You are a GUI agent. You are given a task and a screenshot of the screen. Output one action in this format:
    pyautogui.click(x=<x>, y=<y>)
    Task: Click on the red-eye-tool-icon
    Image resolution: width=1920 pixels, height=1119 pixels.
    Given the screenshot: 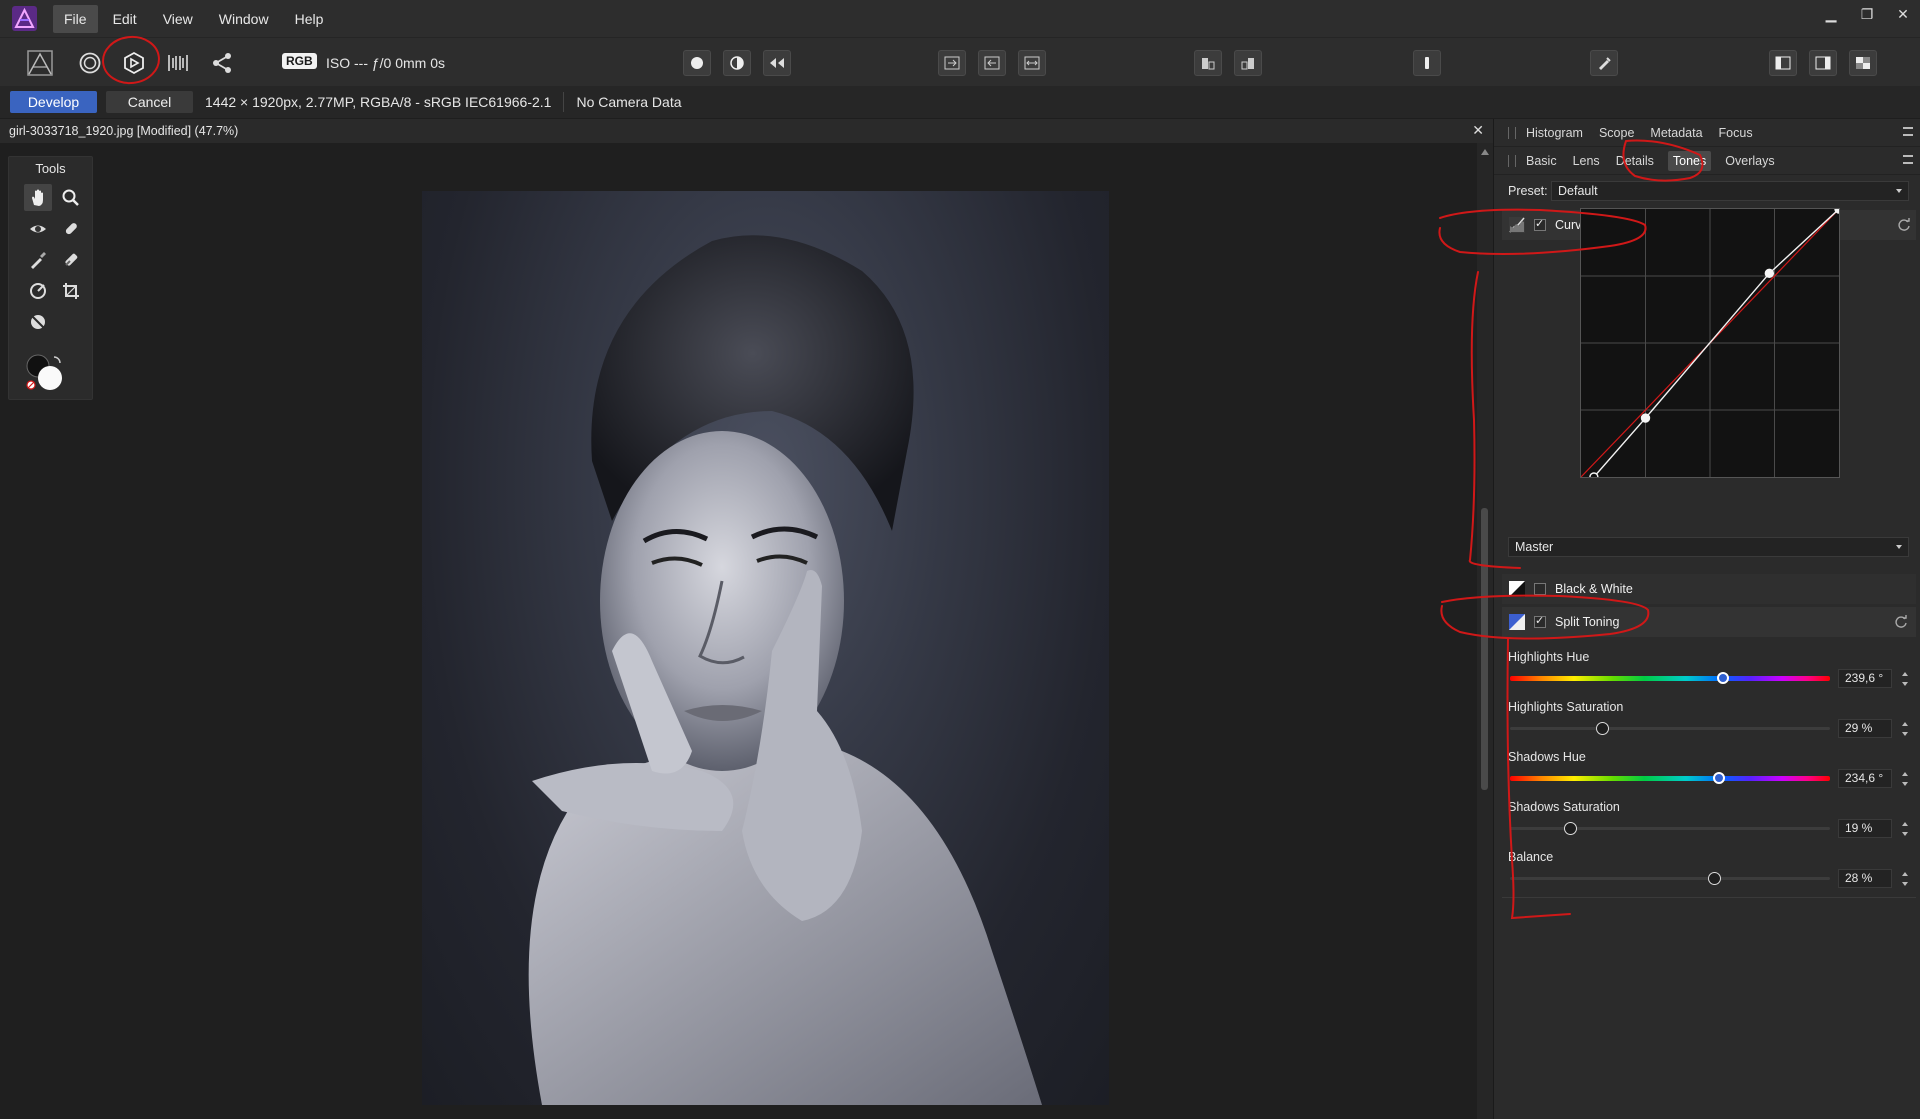 What is the action you would take?
    pyautogui.click(x=38, y=228)
    